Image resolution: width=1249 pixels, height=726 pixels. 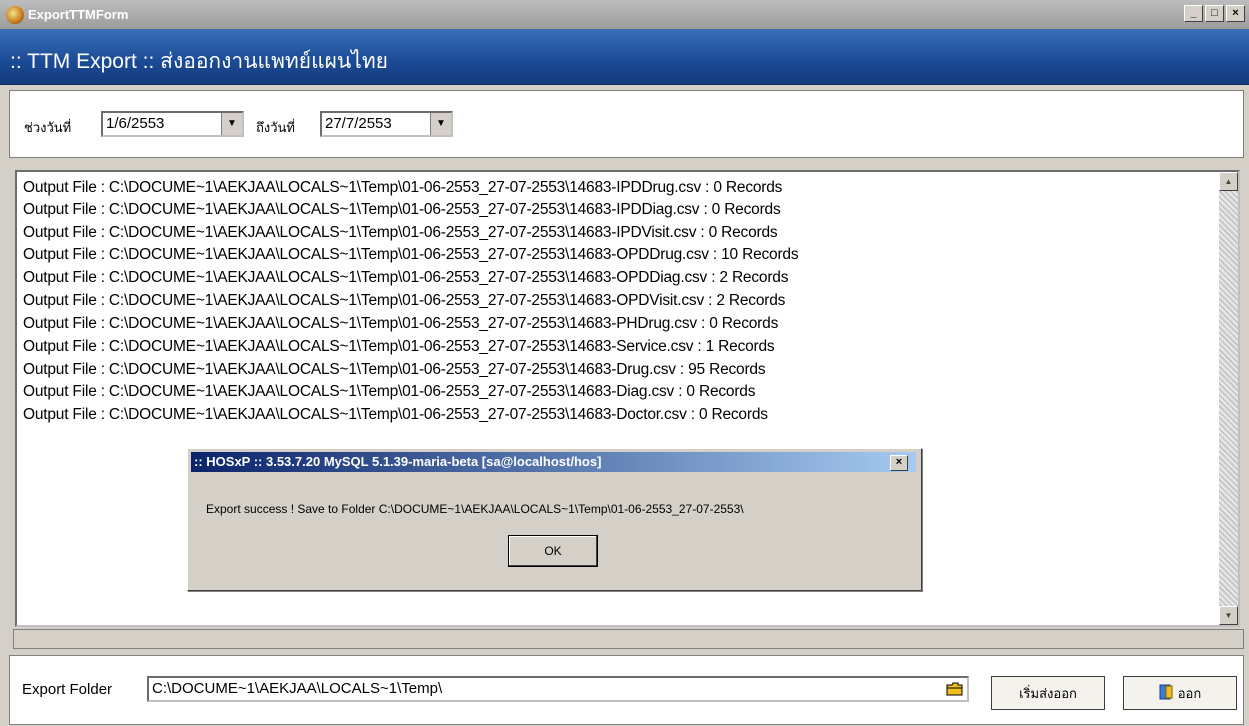 What do you see at coordinates (48, 127) in the screenshot?
I see `from-date-label: ช่วงวันที่` at bounding box center [48, 127].